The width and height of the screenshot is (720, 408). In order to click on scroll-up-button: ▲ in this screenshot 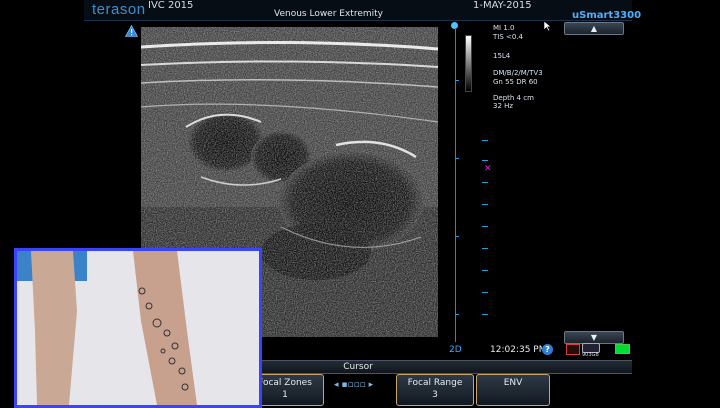, I will do `click(594, 28)`.